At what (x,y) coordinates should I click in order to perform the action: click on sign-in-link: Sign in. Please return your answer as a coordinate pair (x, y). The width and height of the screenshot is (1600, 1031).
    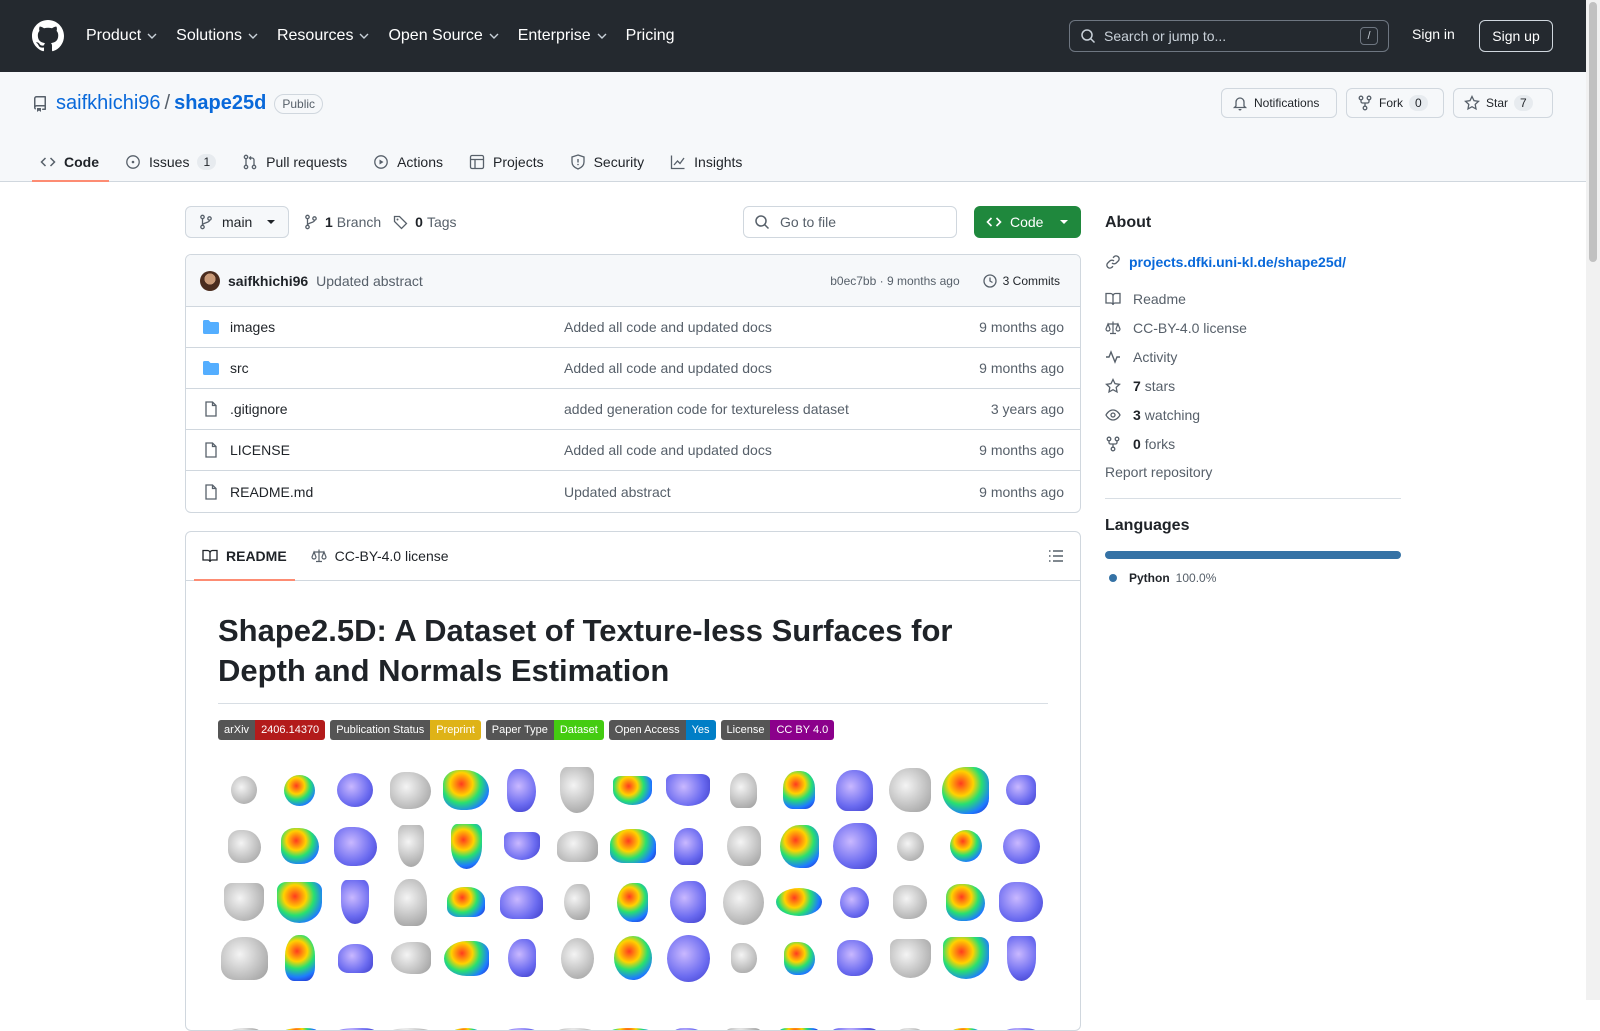
    Looking at the image, I should click on (1433, 34).